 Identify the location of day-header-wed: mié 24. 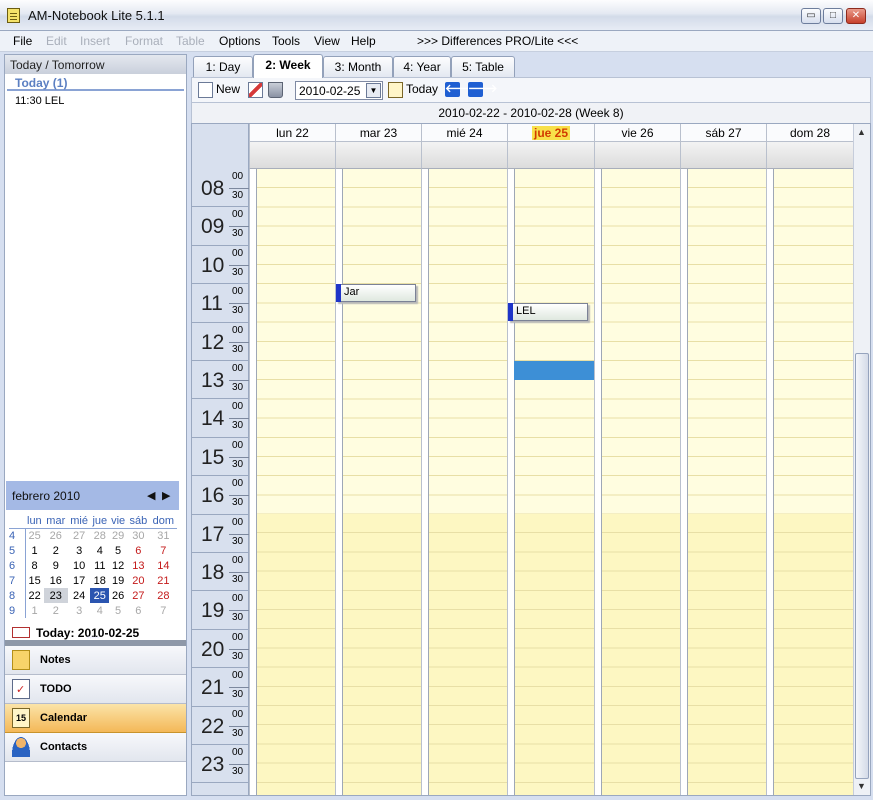
(464, 133).